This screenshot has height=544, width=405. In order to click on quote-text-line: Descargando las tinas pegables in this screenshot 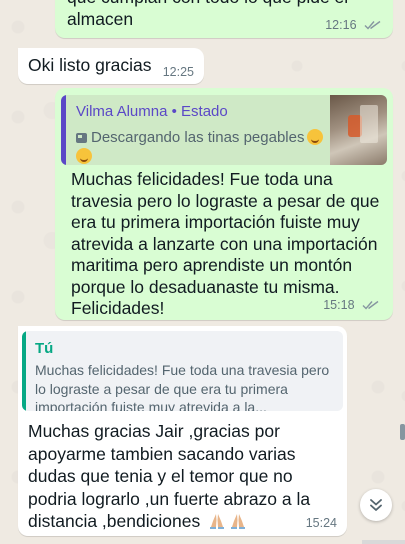, I will do `click(200, 137)`.